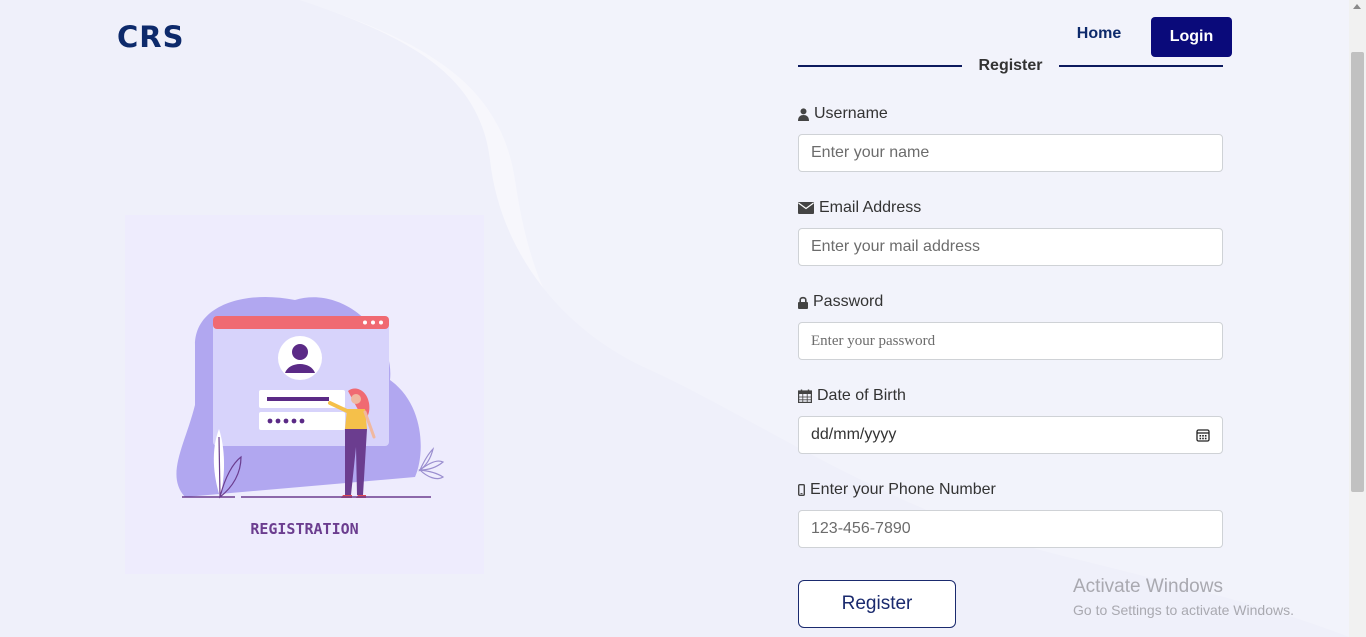 The image size is (1366, 637). I want to click on calendar-icon, so click(805, 396).